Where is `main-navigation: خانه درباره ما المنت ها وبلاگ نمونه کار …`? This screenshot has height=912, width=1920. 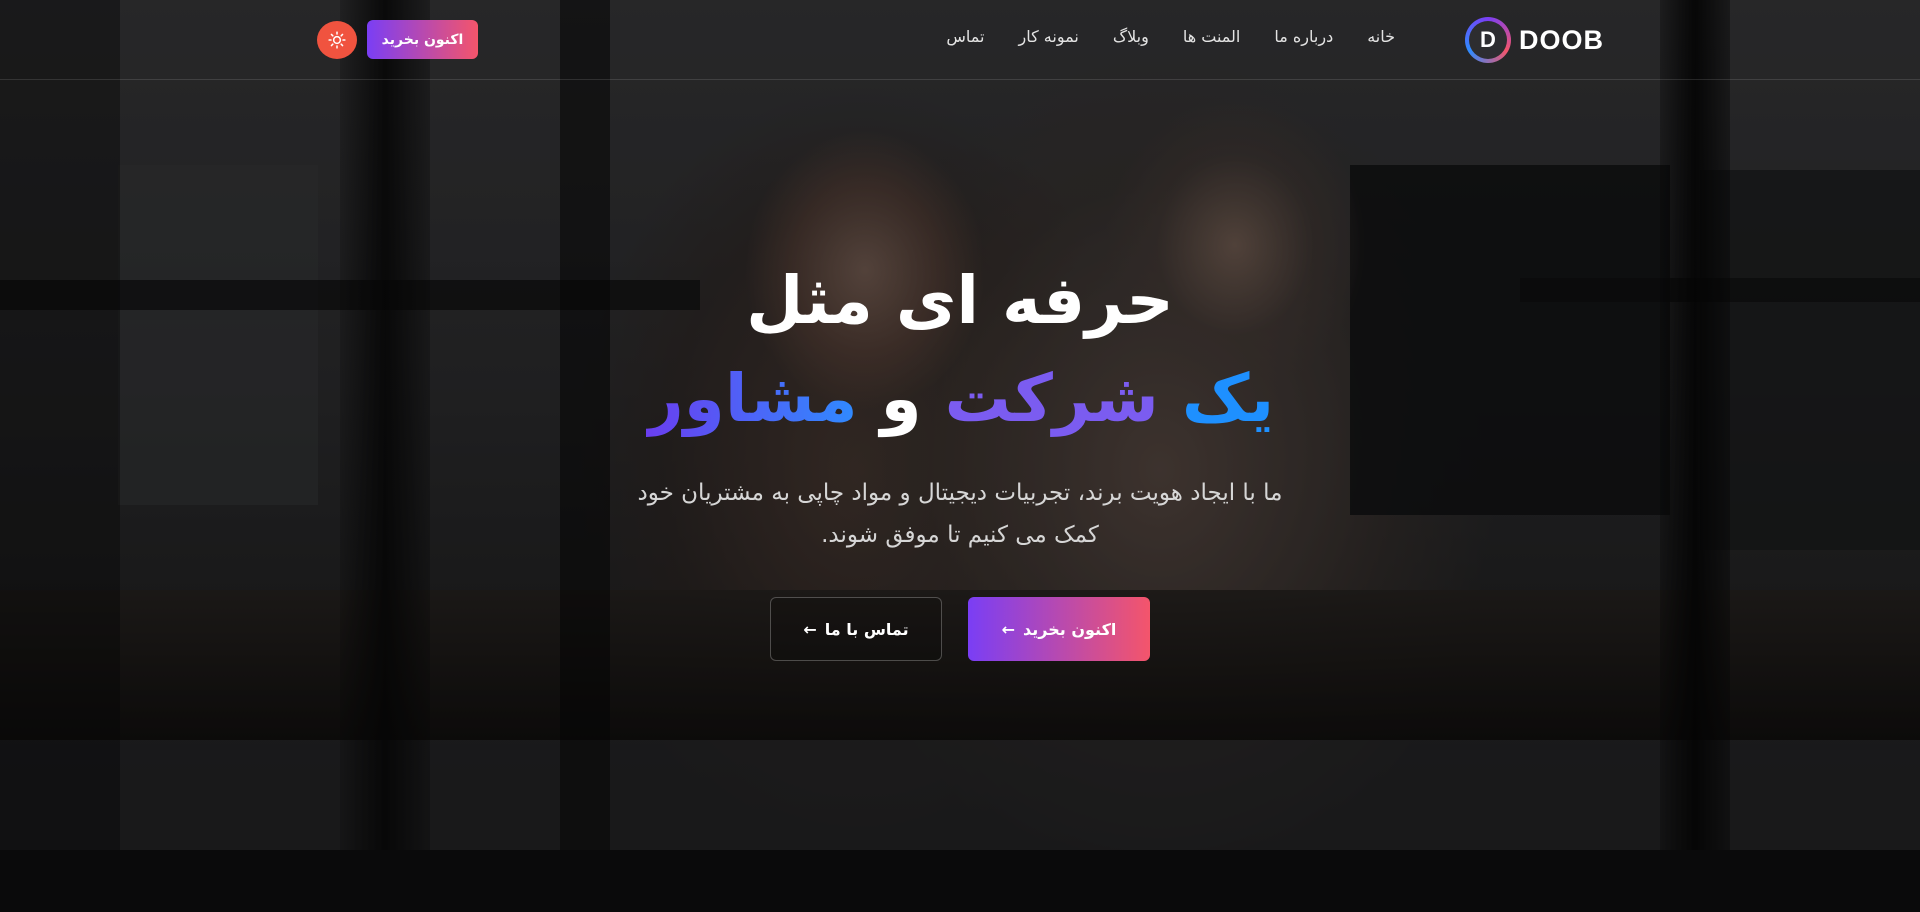 main-navigation: خانه درباره ما المنت ها وبلاگ نمونه کار … is located at coordinates (1170, 36).